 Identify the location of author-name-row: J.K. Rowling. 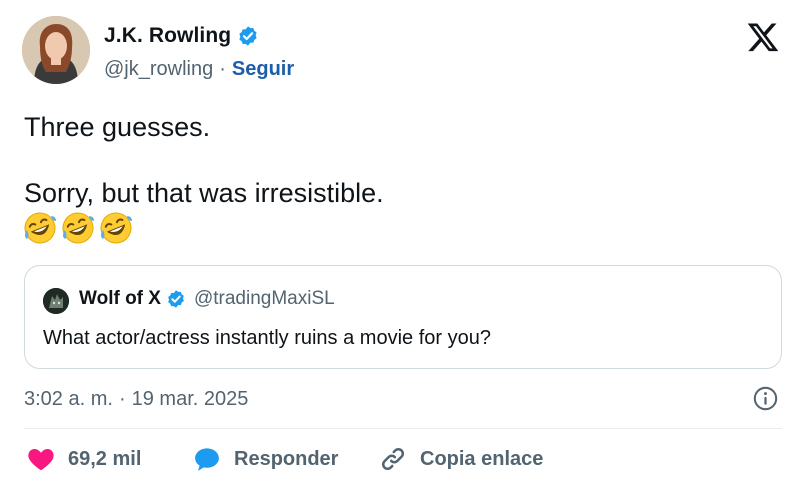
(181, 36).